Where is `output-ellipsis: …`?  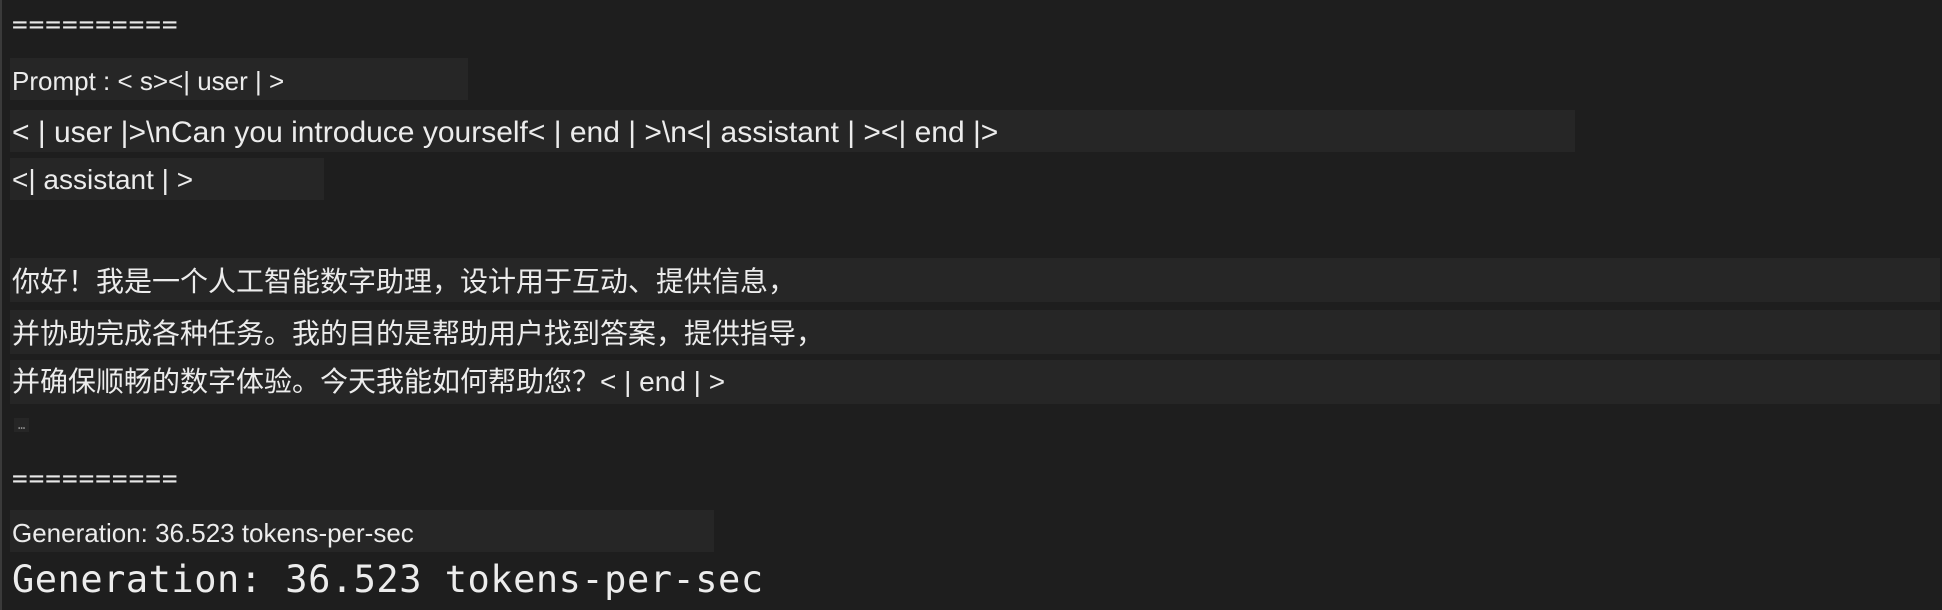
output-ellipsis: … is located at coordinates (22, 425).